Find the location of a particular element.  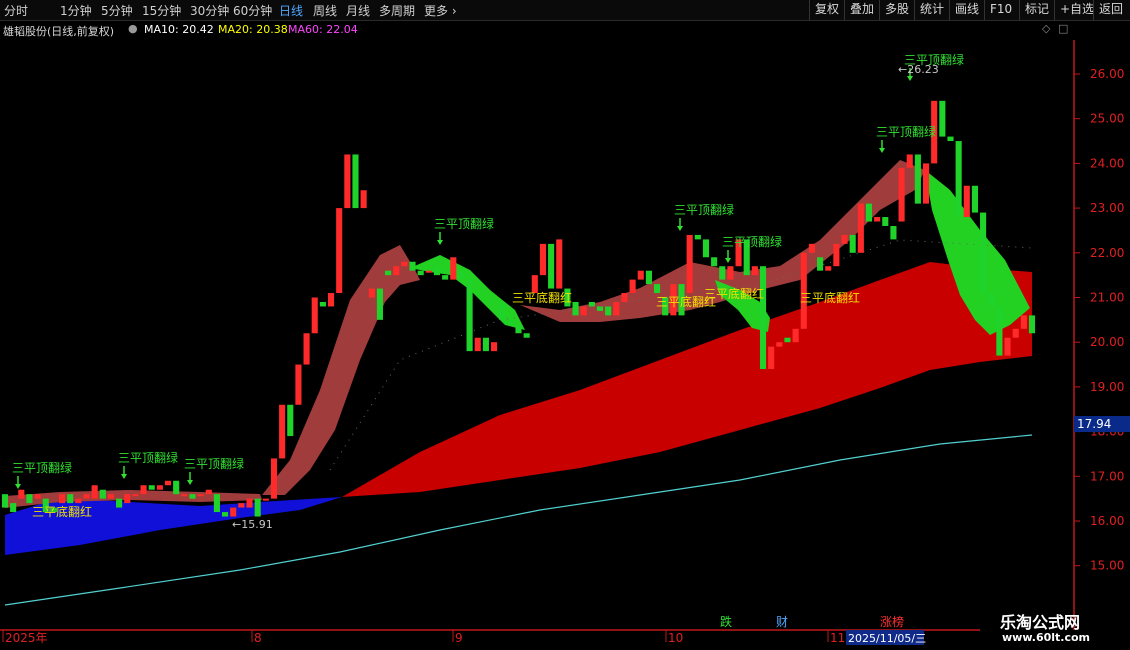

period-30min: 30分钟 is located at coordinates (209, 10).